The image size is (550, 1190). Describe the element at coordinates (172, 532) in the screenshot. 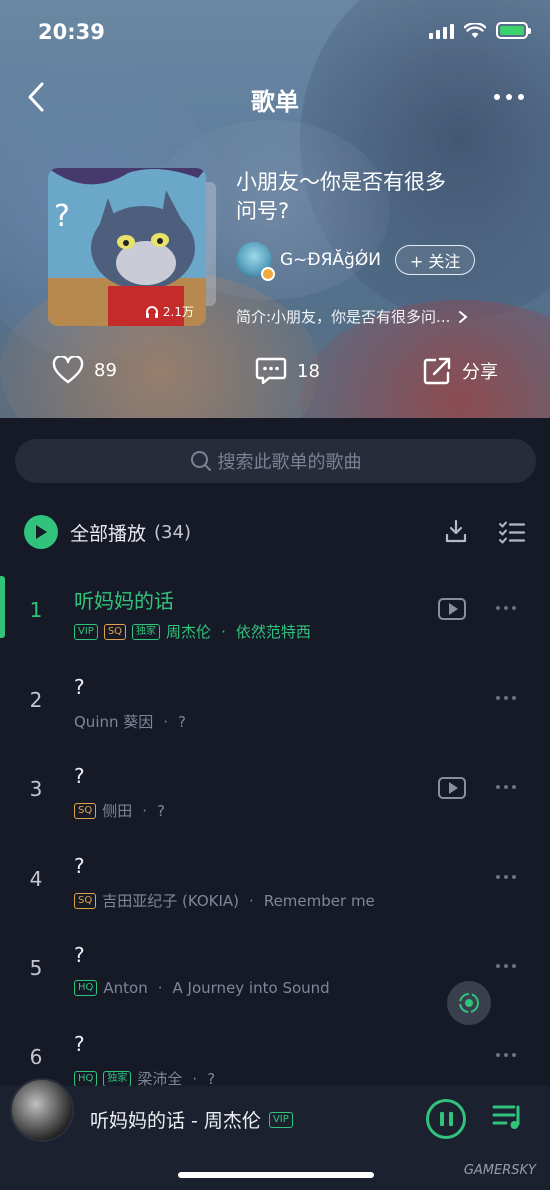

I see `song-count: (34)` at that location.